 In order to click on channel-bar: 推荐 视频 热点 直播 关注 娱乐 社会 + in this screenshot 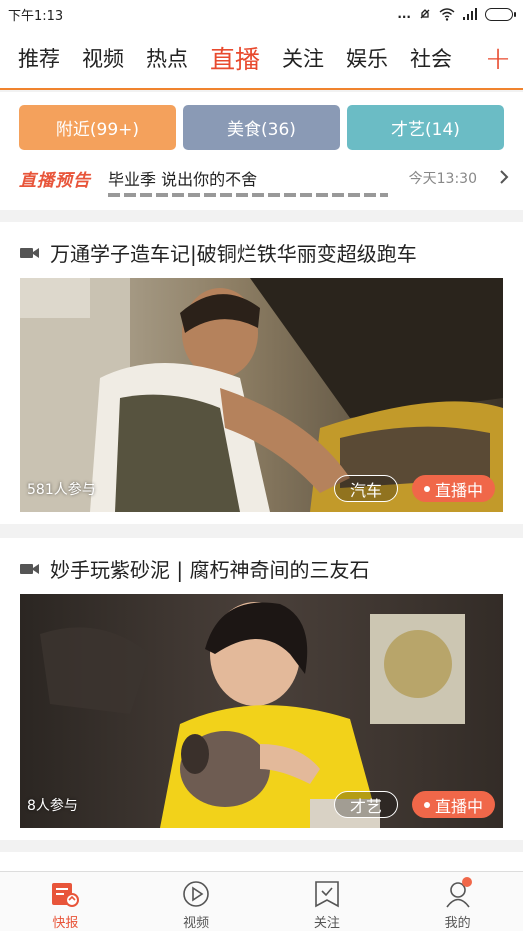, I will do `click(261, 59)`.